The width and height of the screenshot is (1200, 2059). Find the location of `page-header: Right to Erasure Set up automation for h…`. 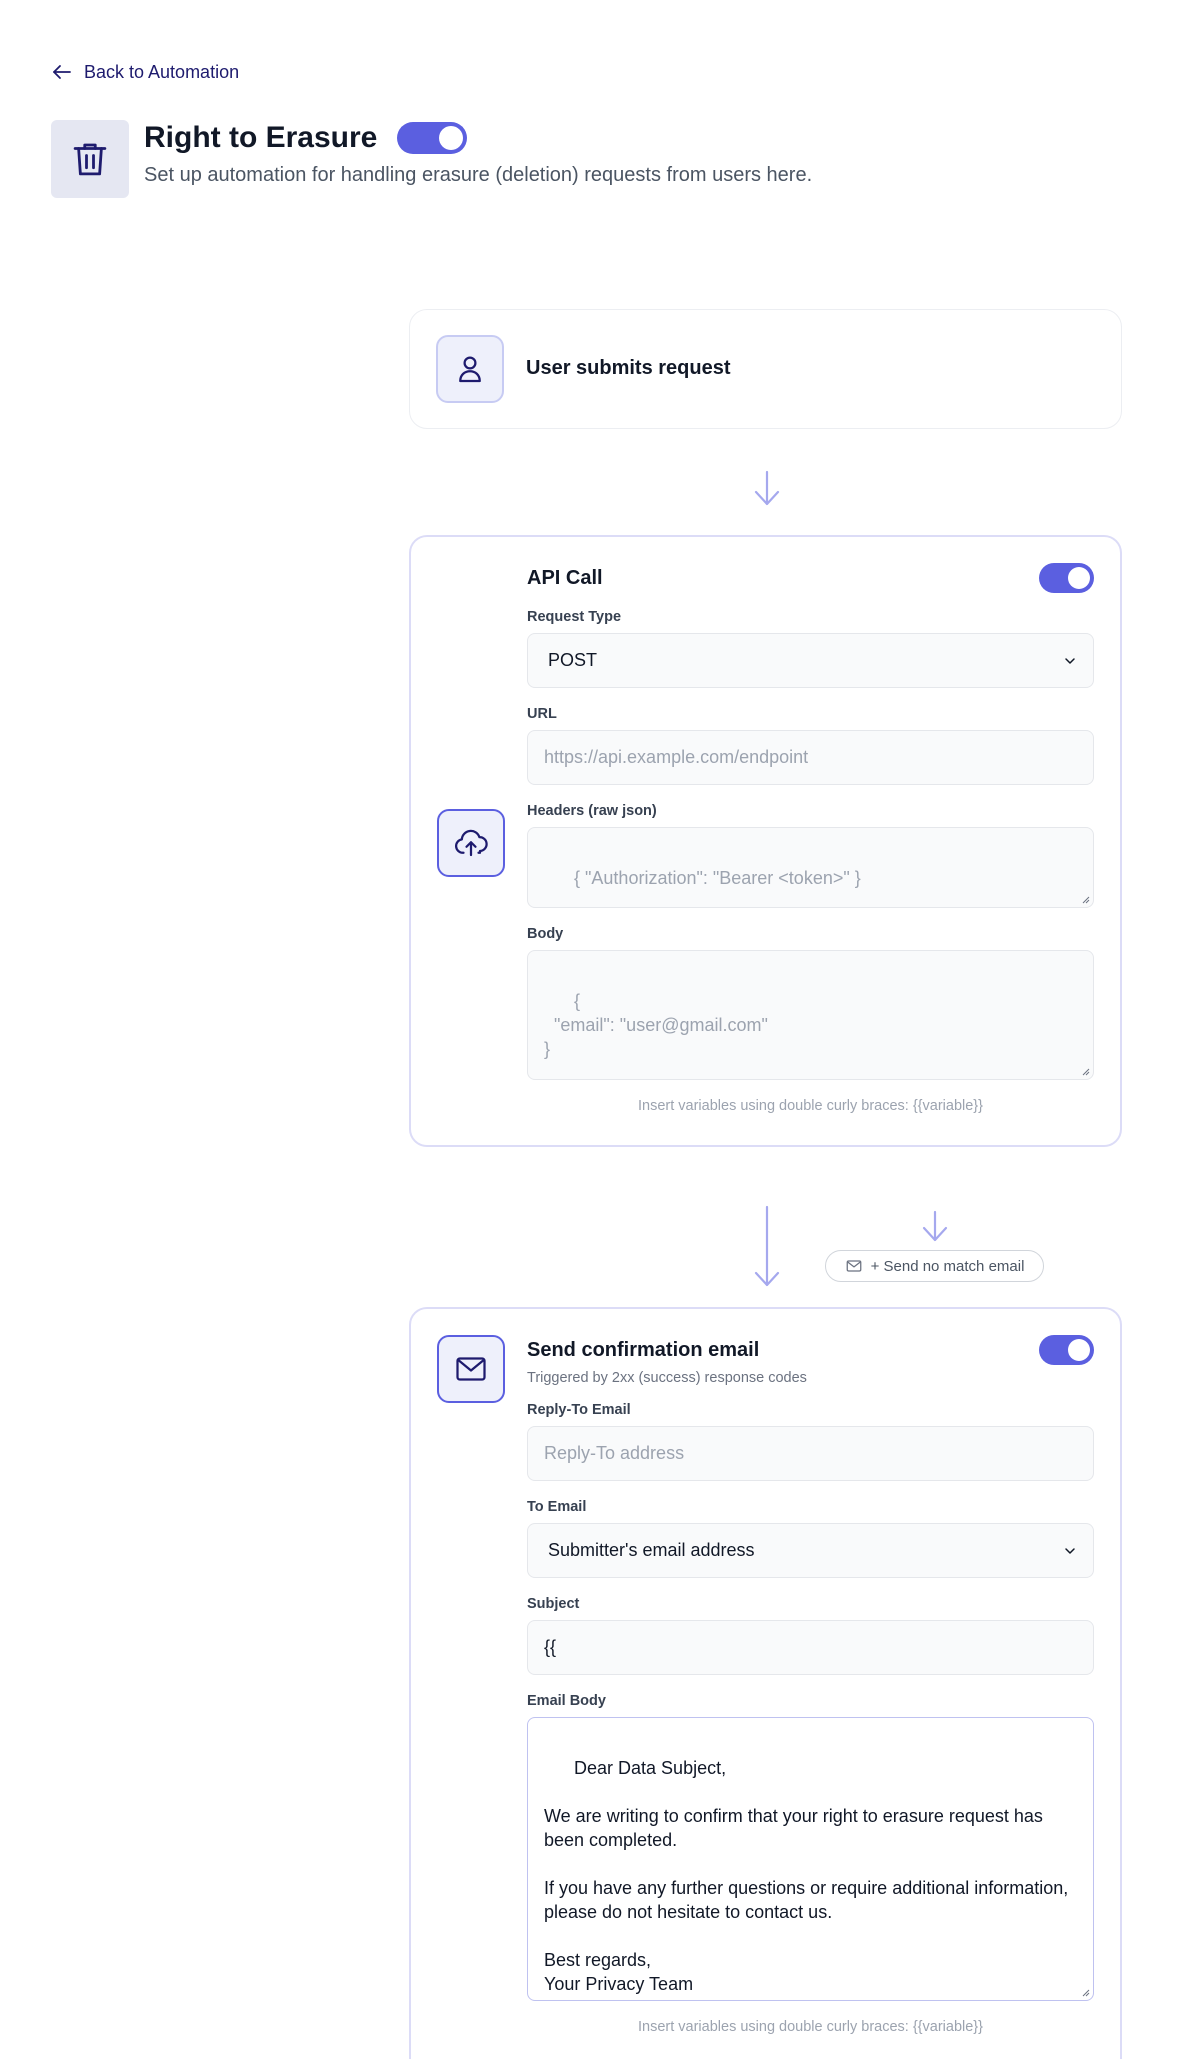

page-header: Right to Erasure Set up automation for h… is located at coordinates (431, 159).